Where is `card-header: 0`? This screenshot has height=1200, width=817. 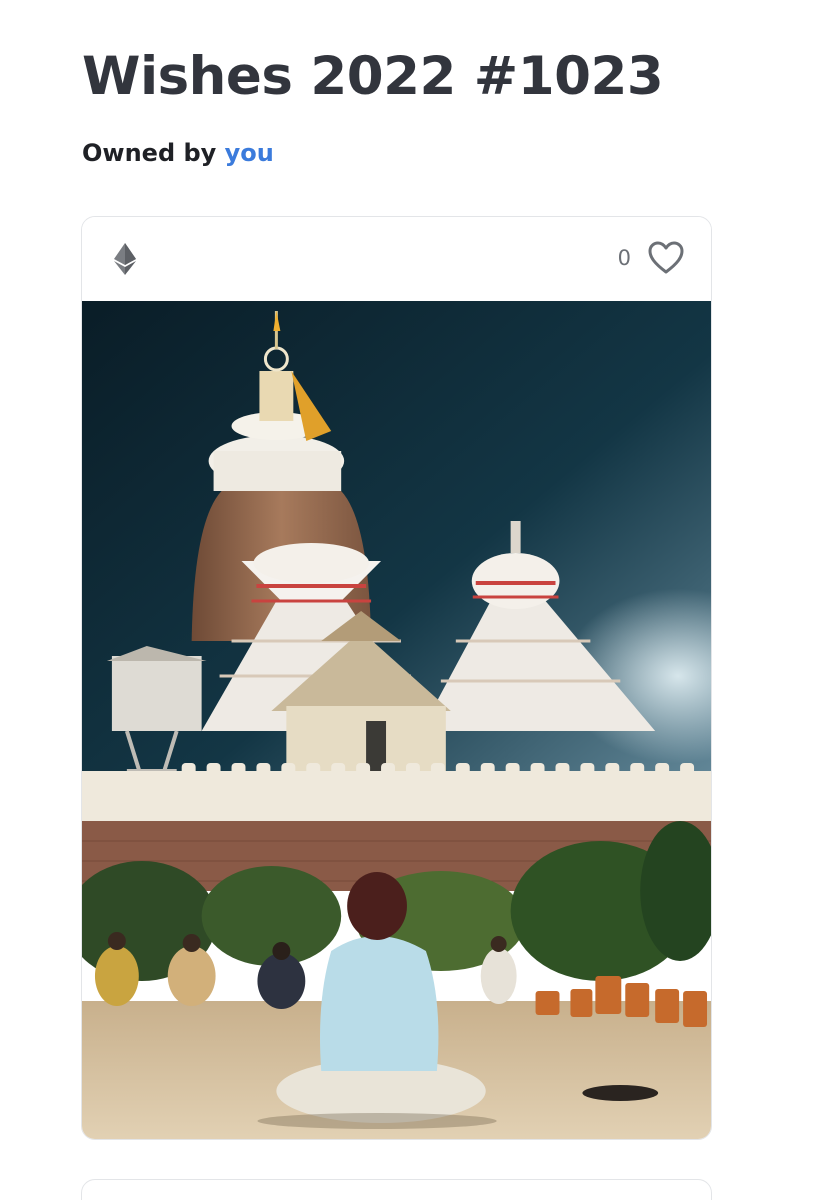 card-header: 0 is located at coordinates (396, 259).